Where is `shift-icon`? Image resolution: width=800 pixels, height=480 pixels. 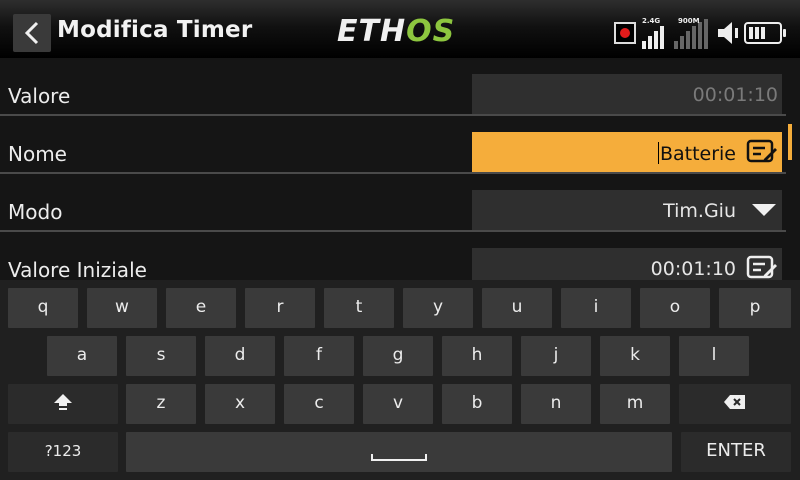
shift-icon is located at coordinates (63, 402).